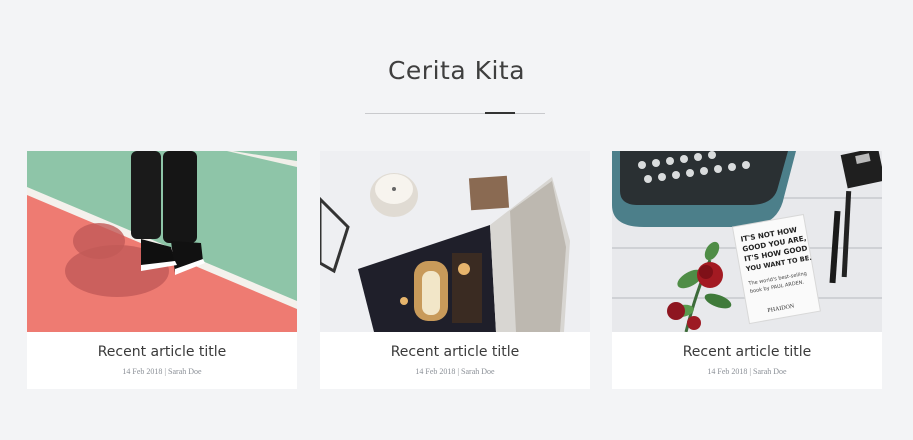 The width and height of the screenshot is (913, 440). Describe the element at coordinates (455, 113) in the screenshot. I see `title-divider` at that location.